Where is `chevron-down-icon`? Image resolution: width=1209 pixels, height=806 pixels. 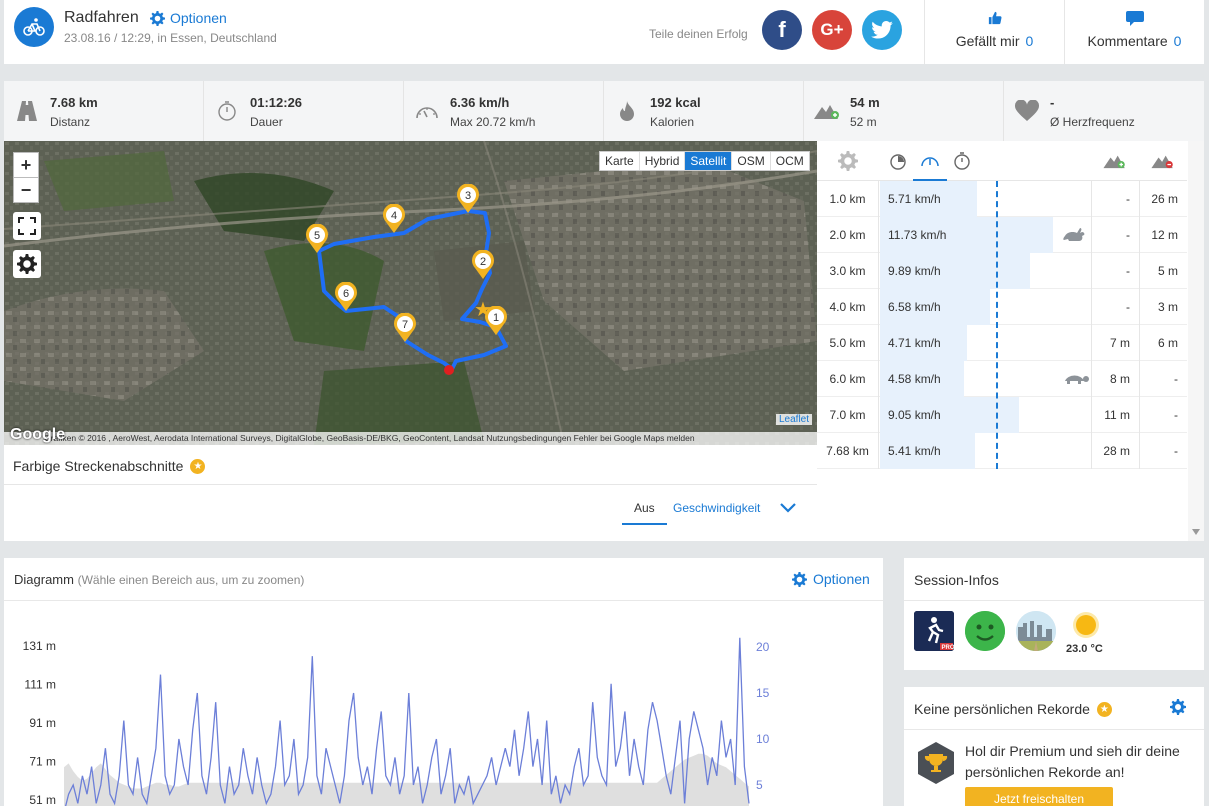 chevron-down-icon is located at coordinates (788, 508).